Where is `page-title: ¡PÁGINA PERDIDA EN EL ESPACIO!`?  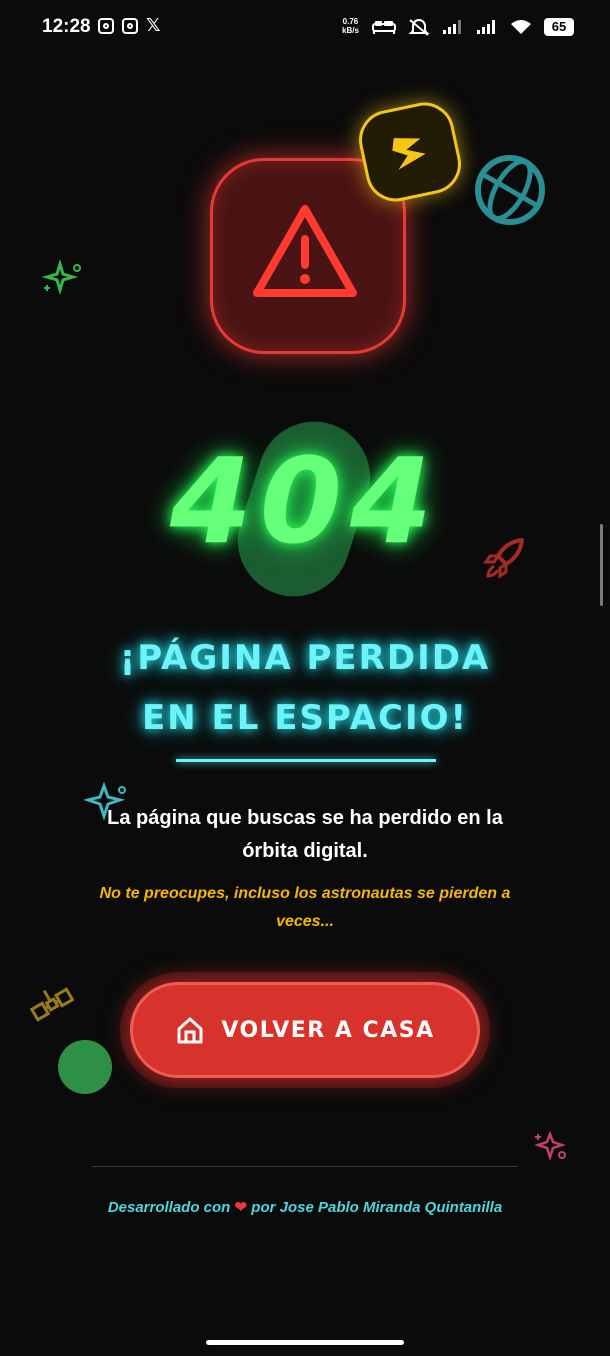
page-title: ¡PÁGINA PERDIDA EN EL ESPACIO! is located at coordinates (305, 688).